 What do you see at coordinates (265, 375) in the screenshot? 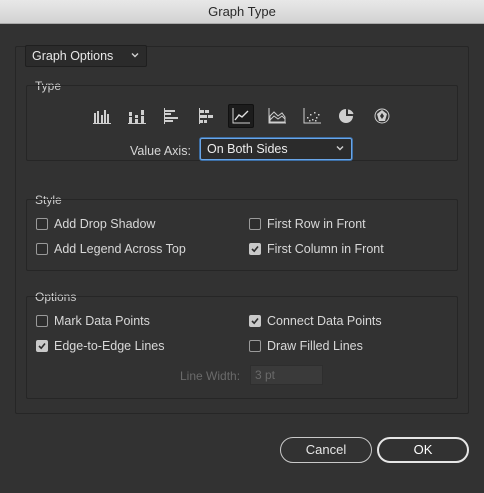
I see `line-width-value: 3 pt` at bounding box center [265, 375].